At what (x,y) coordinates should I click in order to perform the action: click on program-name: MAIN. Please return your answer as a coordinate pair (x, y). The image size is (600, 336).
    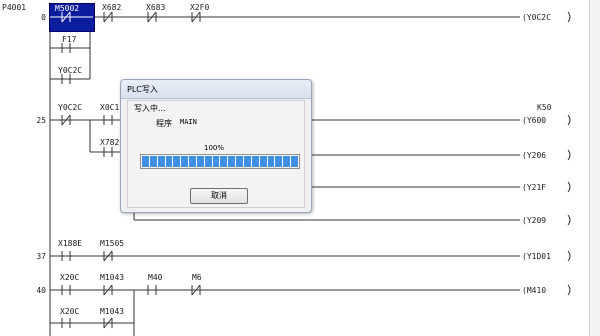
    Looking at the image, I should click on (188, 122).